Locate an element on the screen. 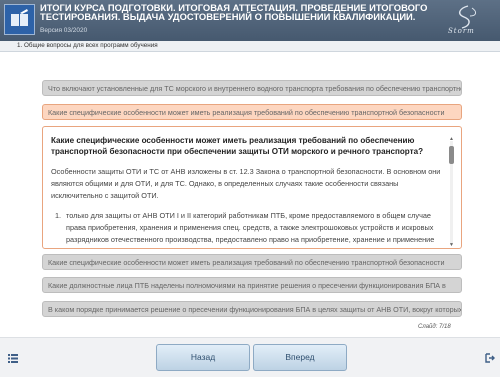  triangle-up-icon: ▲ is located at coordinates (451, 139).